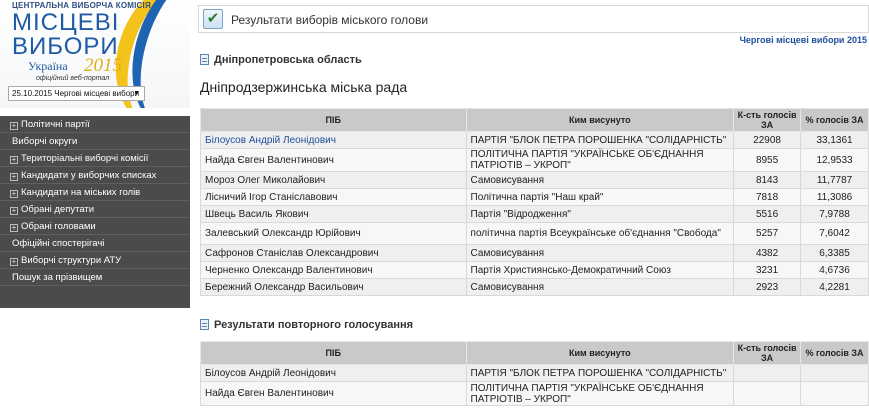 This screenshot has width=869, height=408. I want to click on repeat-voting-heading: Результати повторного голосування, so click(306, 325).